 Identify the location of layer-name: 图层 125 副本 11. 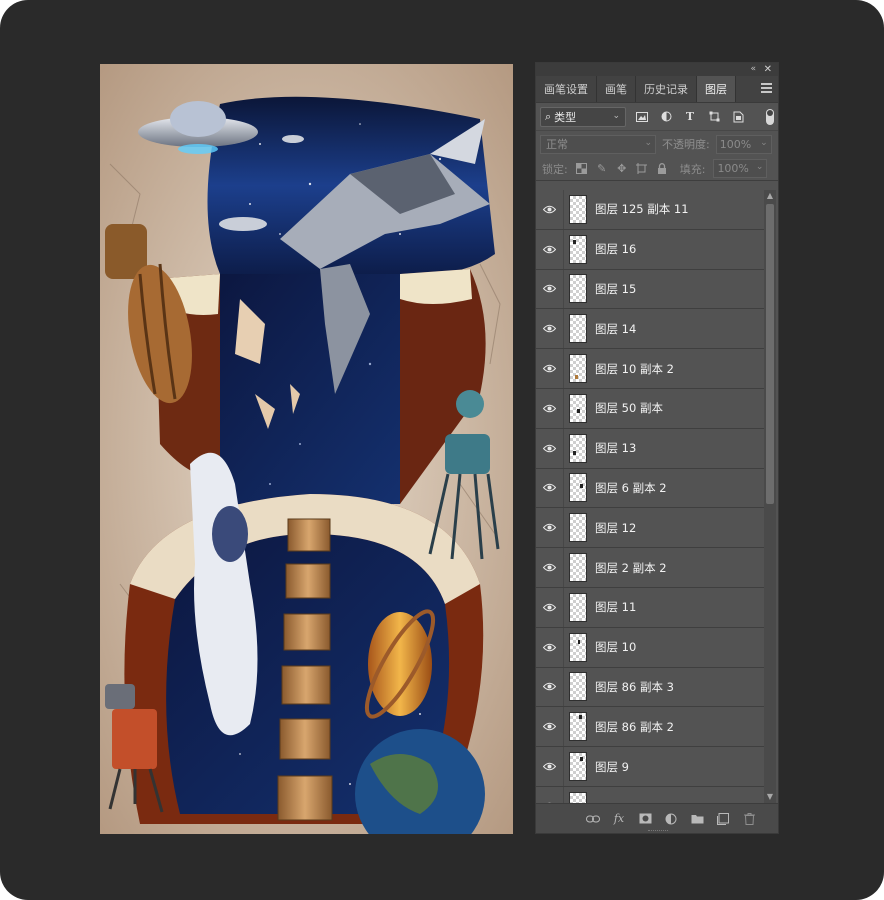
(642, 209).